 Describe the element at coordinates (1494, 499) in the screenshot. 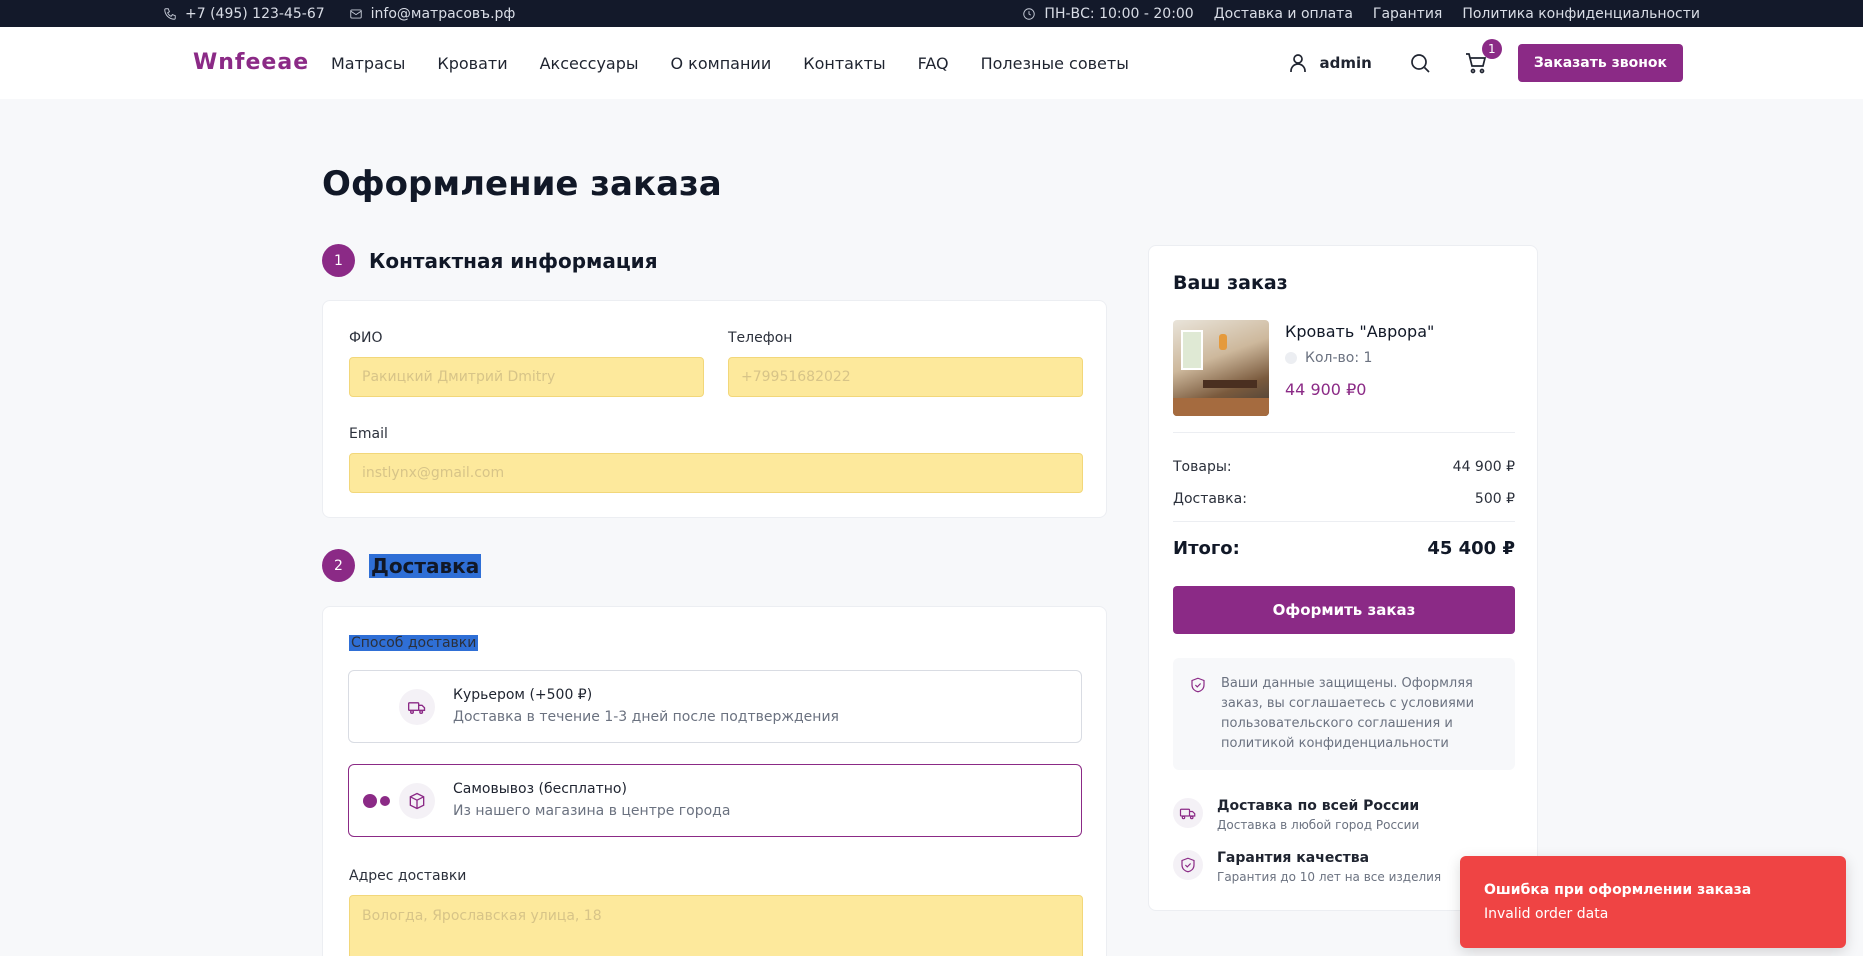

I see `shipping-value: 500 ₽` at that location.